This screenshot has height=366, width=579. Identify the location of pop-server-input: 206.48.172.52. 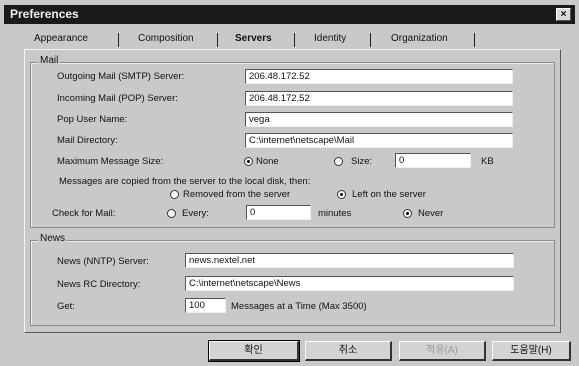
(379, 98).